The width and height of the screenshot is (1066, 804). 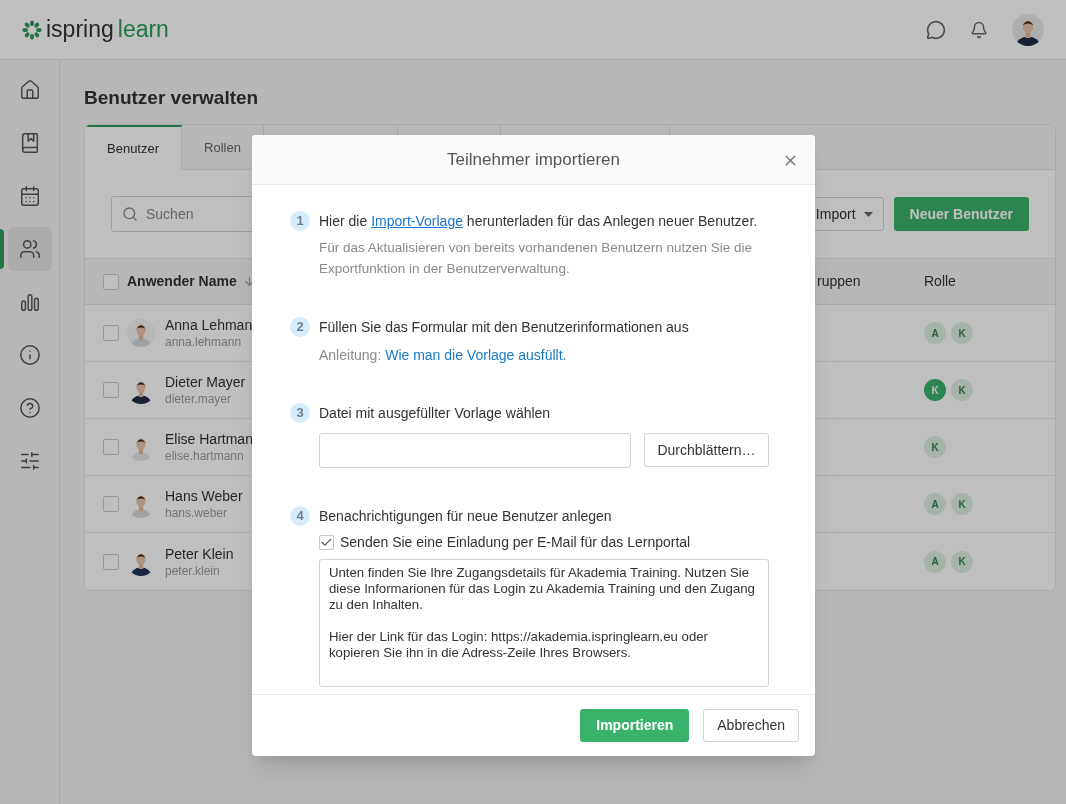 What do you see at coordinates (29, 461) in the screenshot?
I see `sliders-icon` at bounding box center [29, 461].